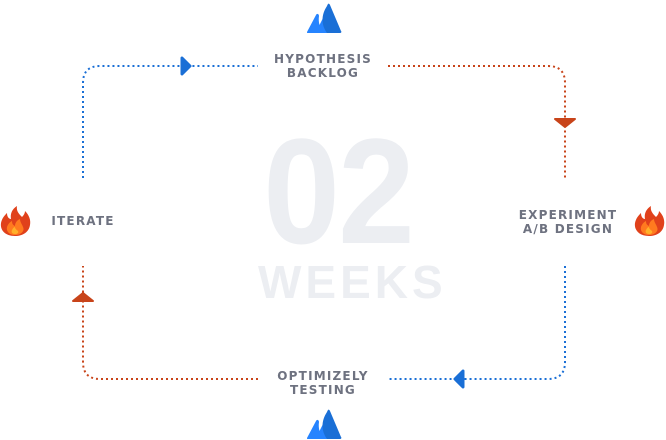 Image resolution: width=666 pixels, height=440 pixels. I want to click on stage-label-hypothesis-backlog: HYPOTHESIS BACKLOG, so click(323, 66).